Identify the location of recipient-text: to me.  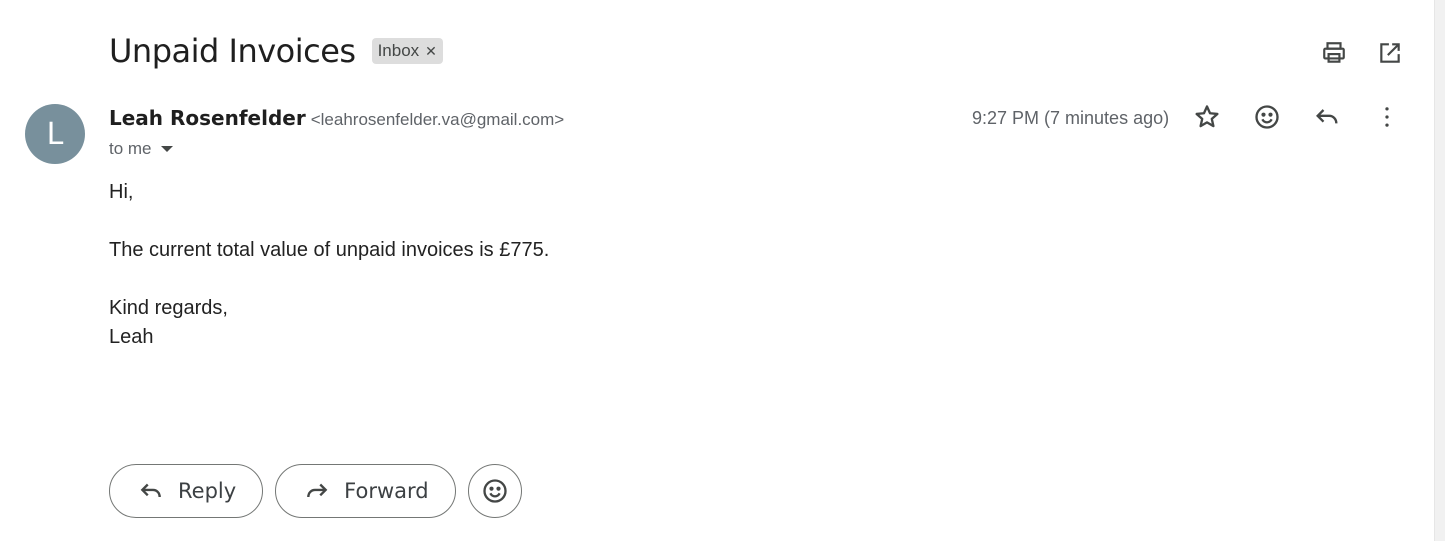
(130, 148).